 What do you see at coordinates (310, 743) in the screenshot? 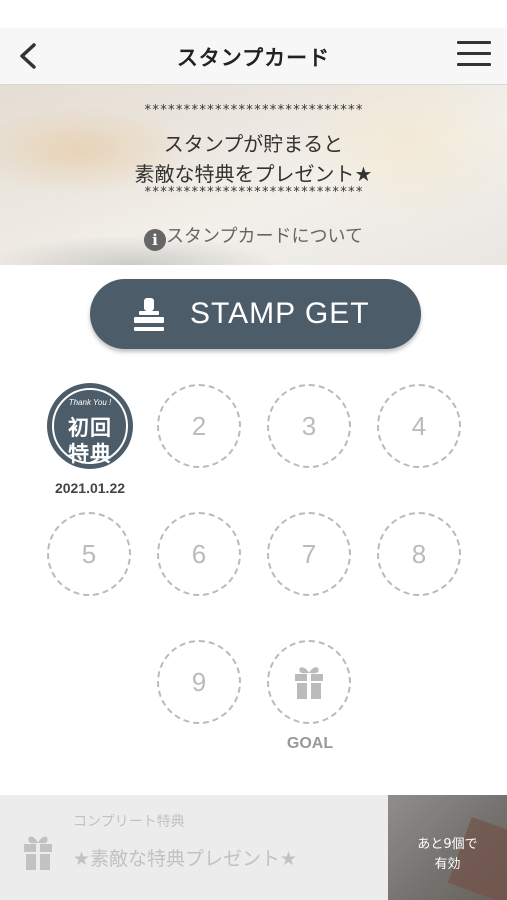
I see `goal-label: GOAL` at bounding box center [310, 743].